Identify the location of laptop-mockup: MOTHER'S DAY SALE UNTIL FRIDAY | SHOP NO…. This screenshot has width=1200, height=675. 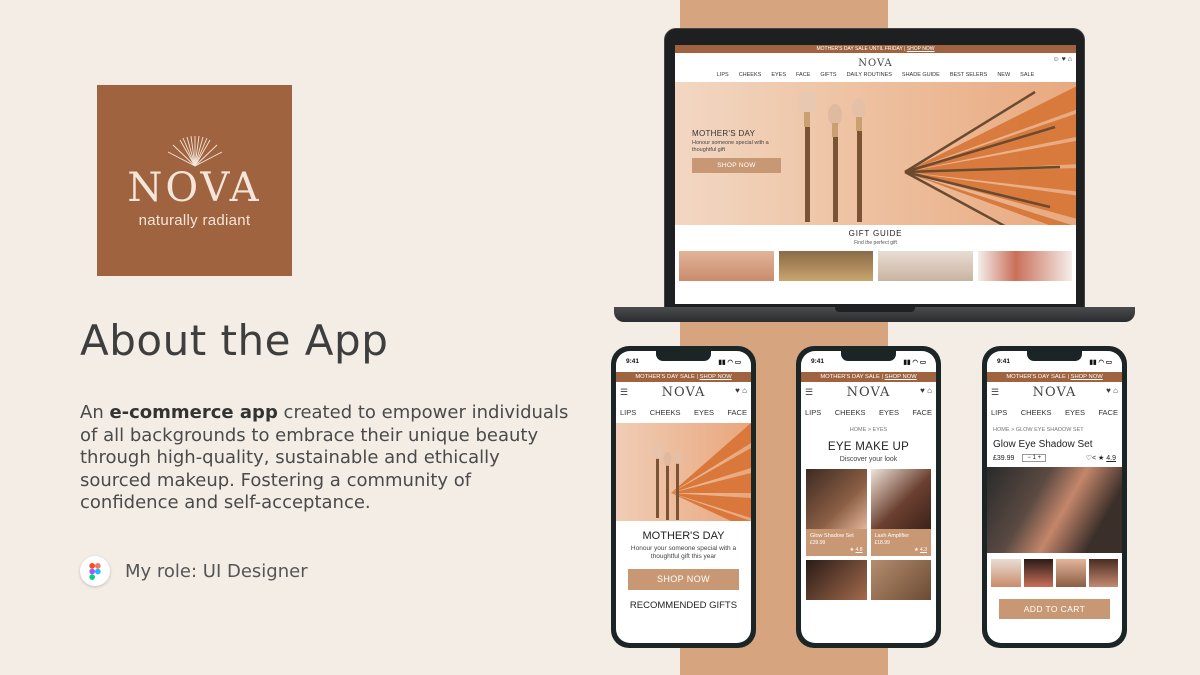
(874, 168).